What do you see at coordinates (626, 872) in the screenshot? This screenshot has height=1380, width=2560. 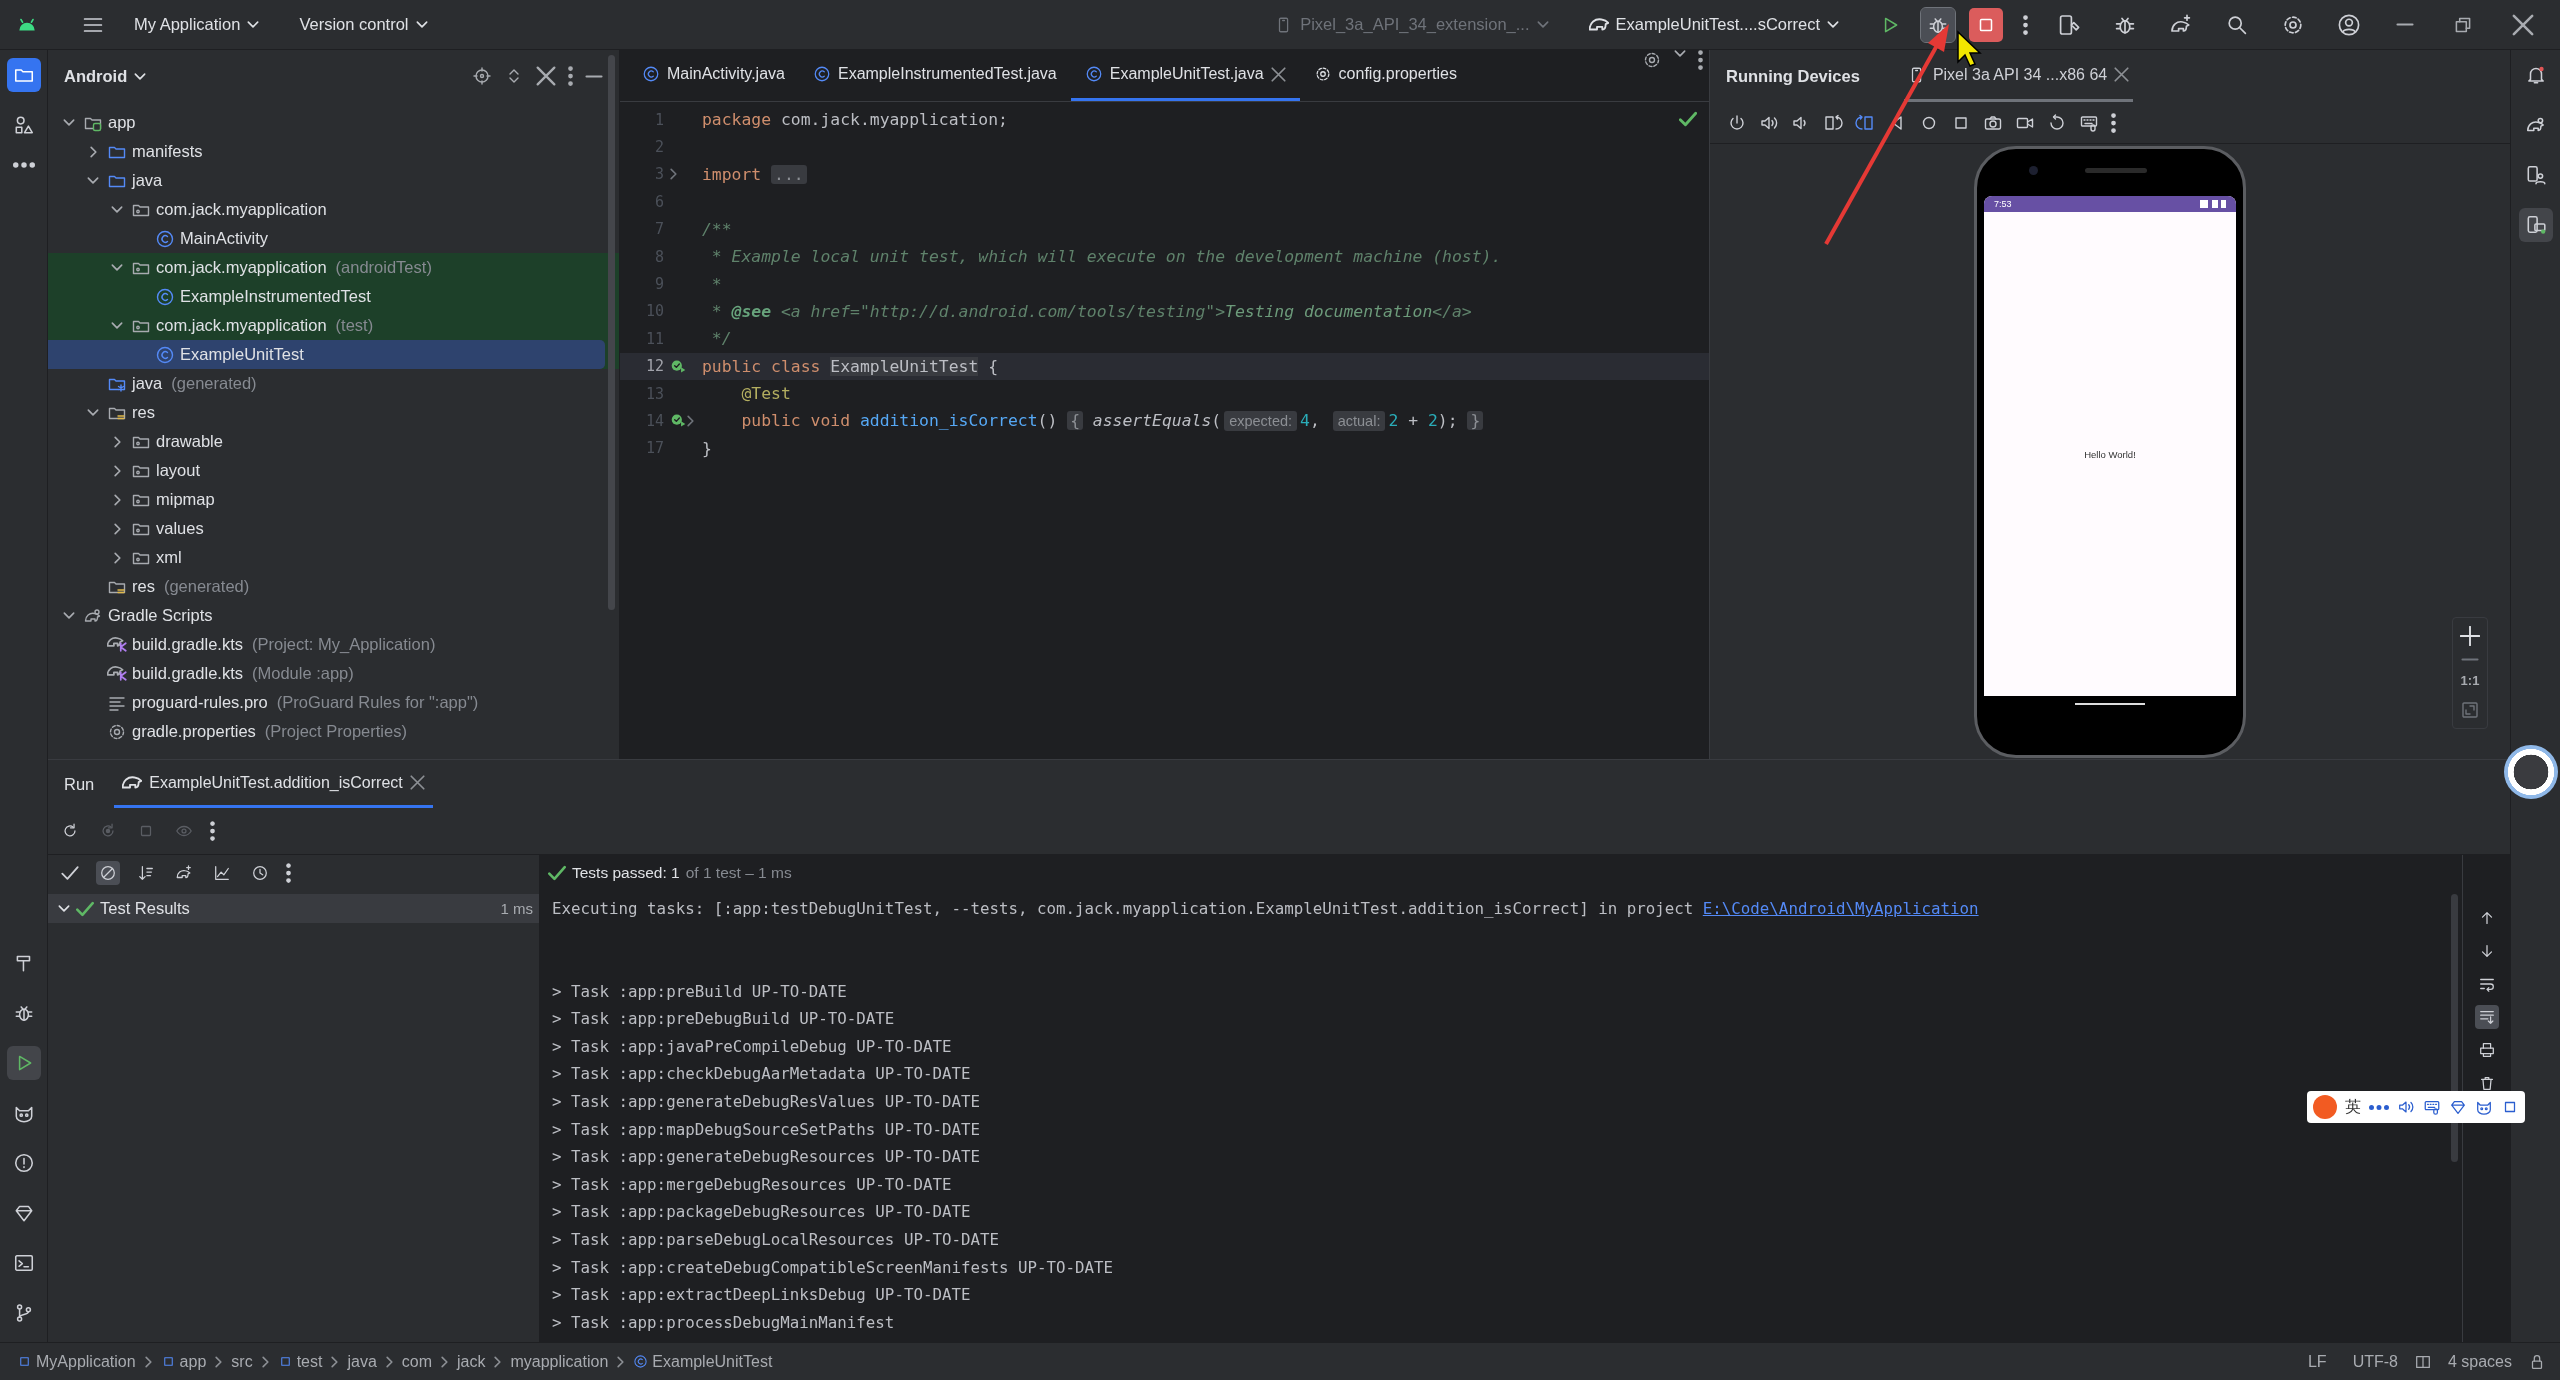 I see `test-status: Tests passed: 1` at bounding box center [626, 872].